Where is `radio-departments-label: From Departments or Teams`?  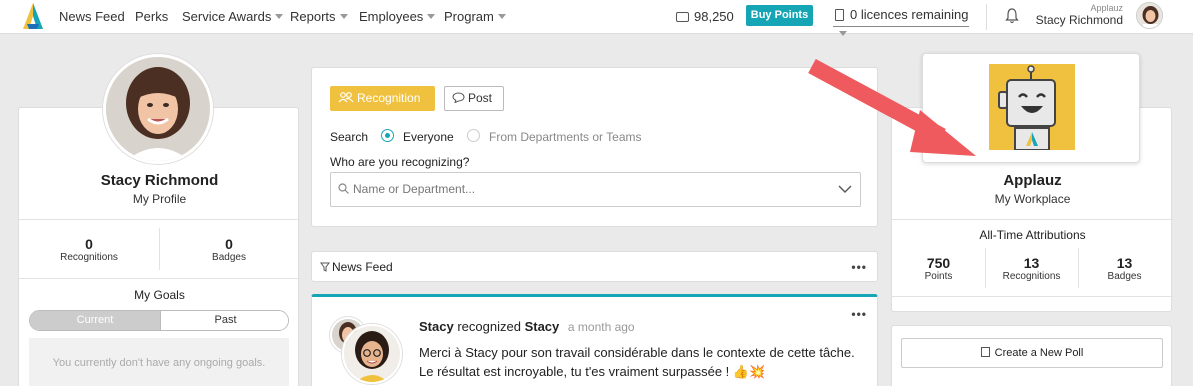 radio-departments-label: From Departments or Teams is located at coordinates (565, 137).